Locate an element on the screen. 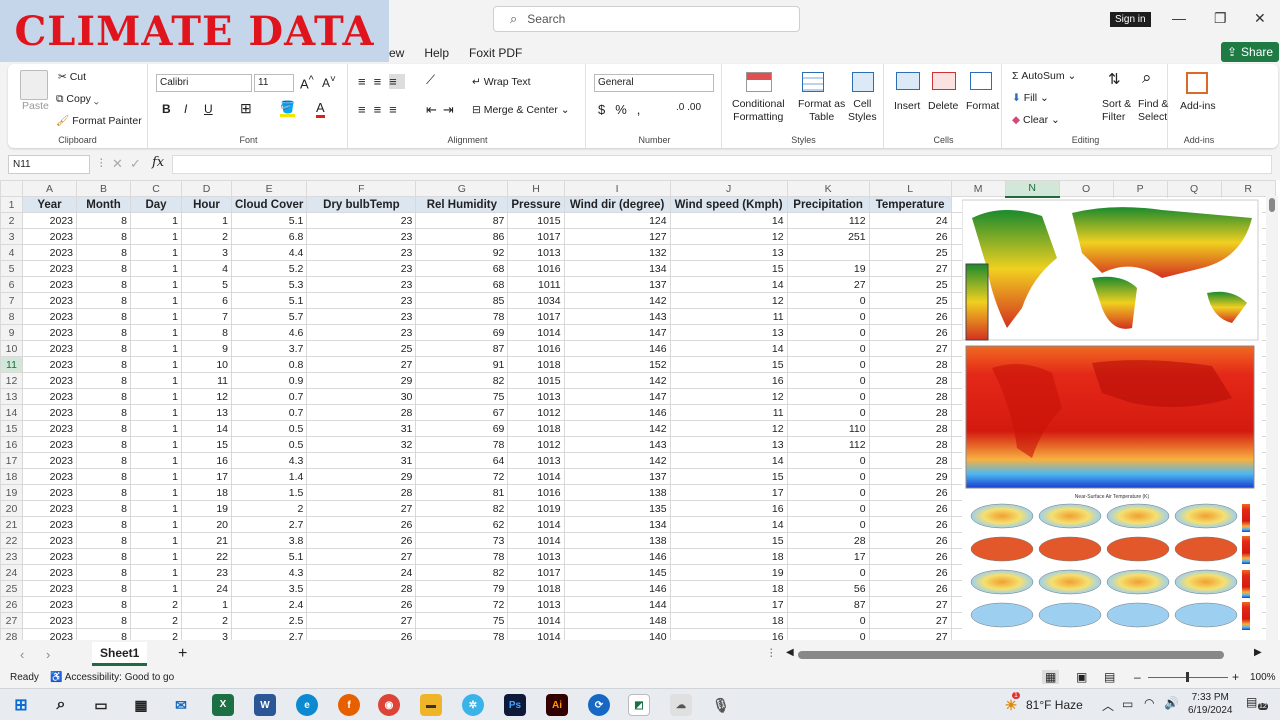 This screenshot has height=720, width=1280. data-cell: 17 is located at coordinates (728, 604).